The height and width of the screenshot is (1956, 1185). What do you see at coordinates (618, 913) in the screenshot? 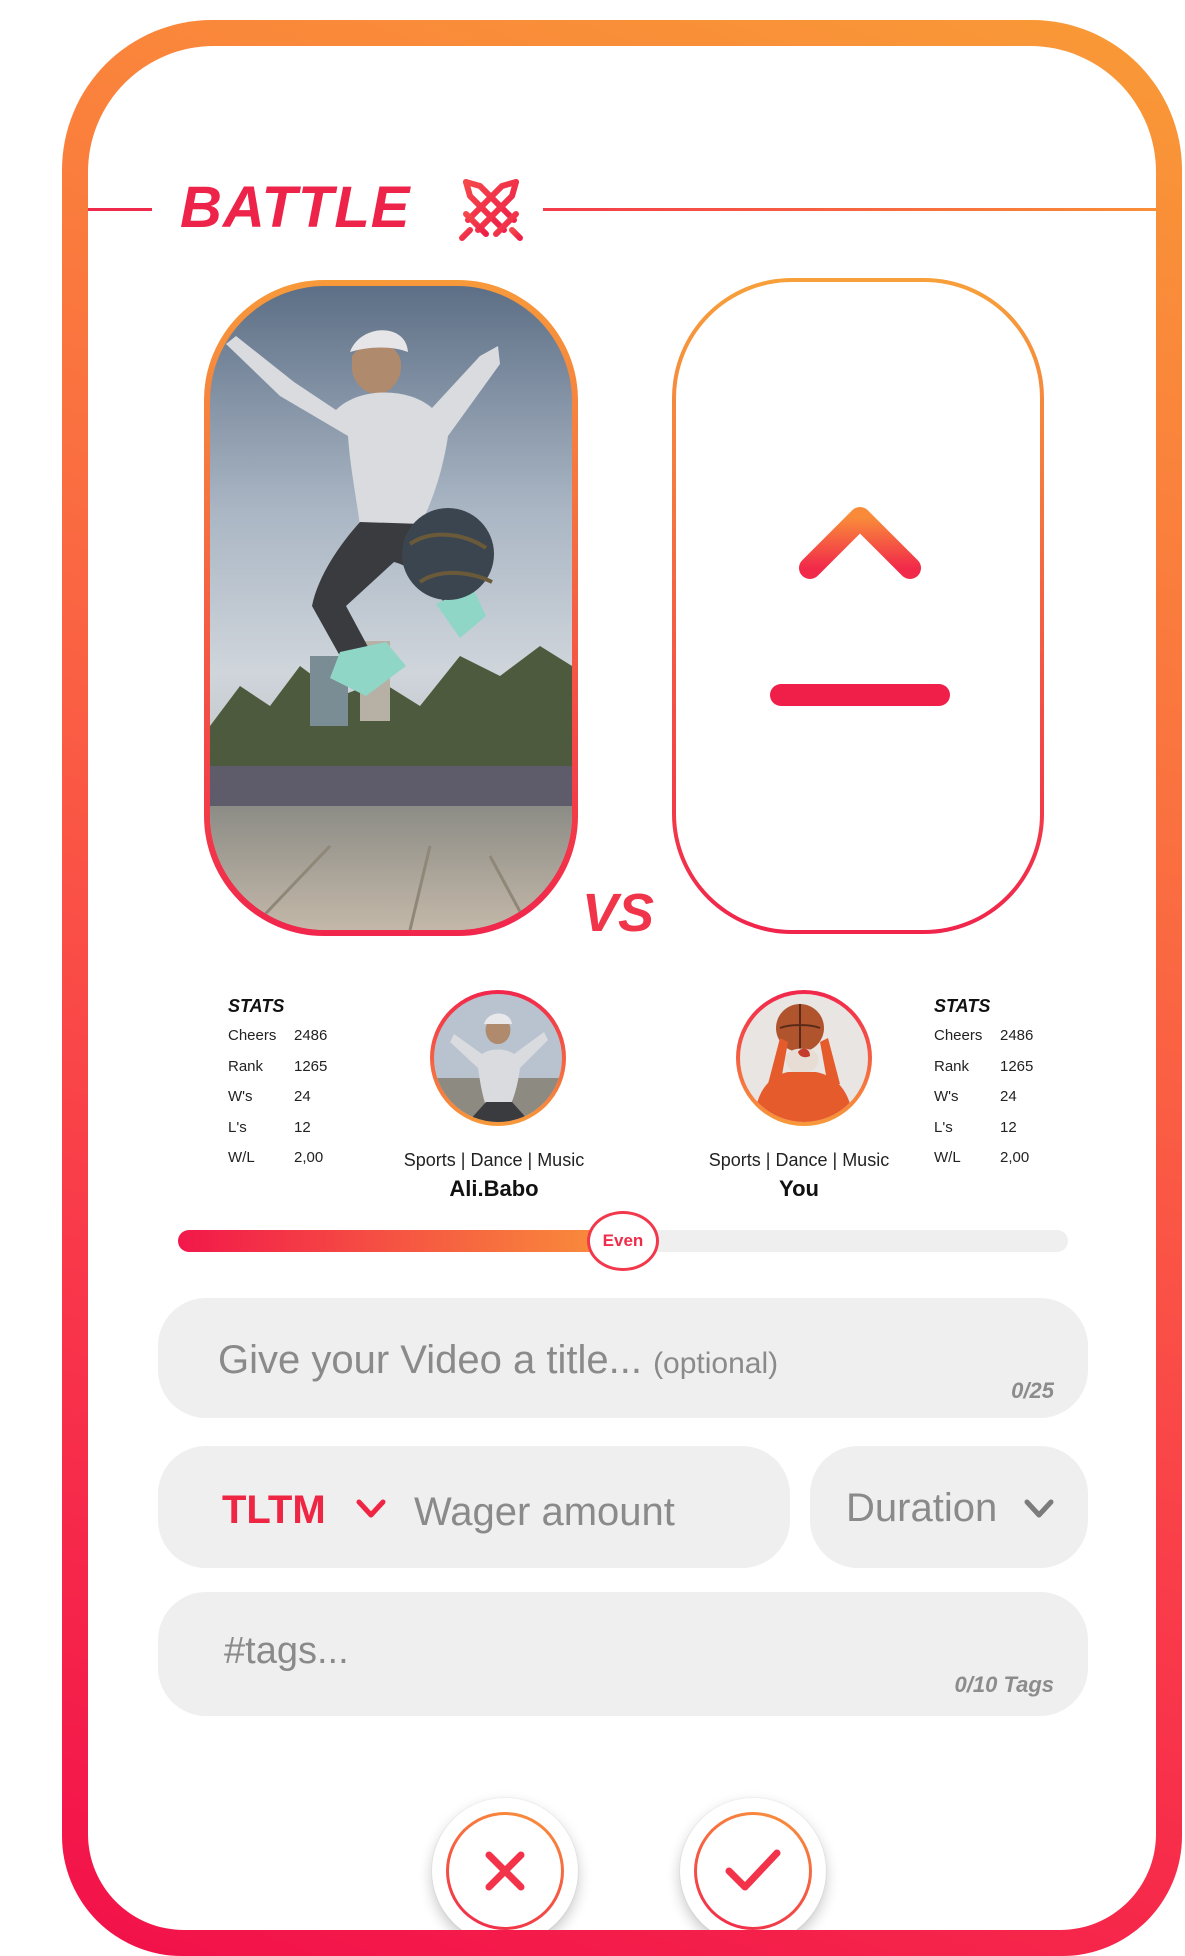
I see `vs-label: VS` at bounding box center [618, 913].